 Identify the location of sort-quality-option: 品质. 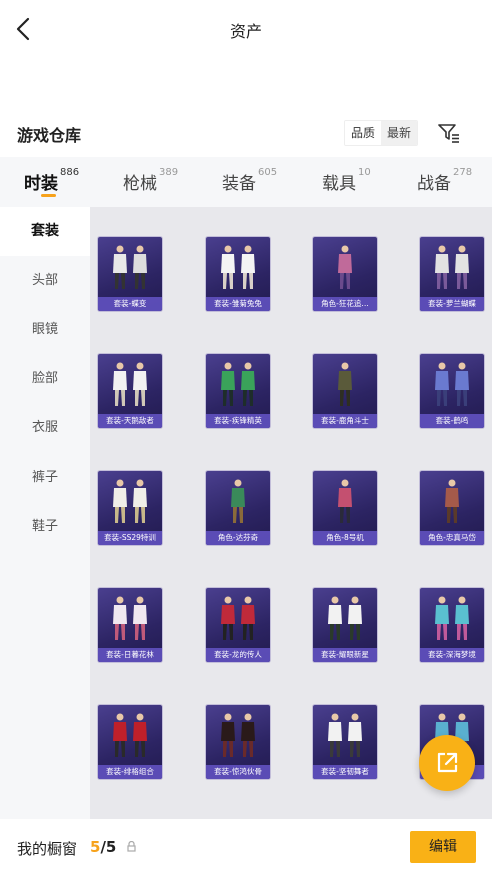
(363, 133).